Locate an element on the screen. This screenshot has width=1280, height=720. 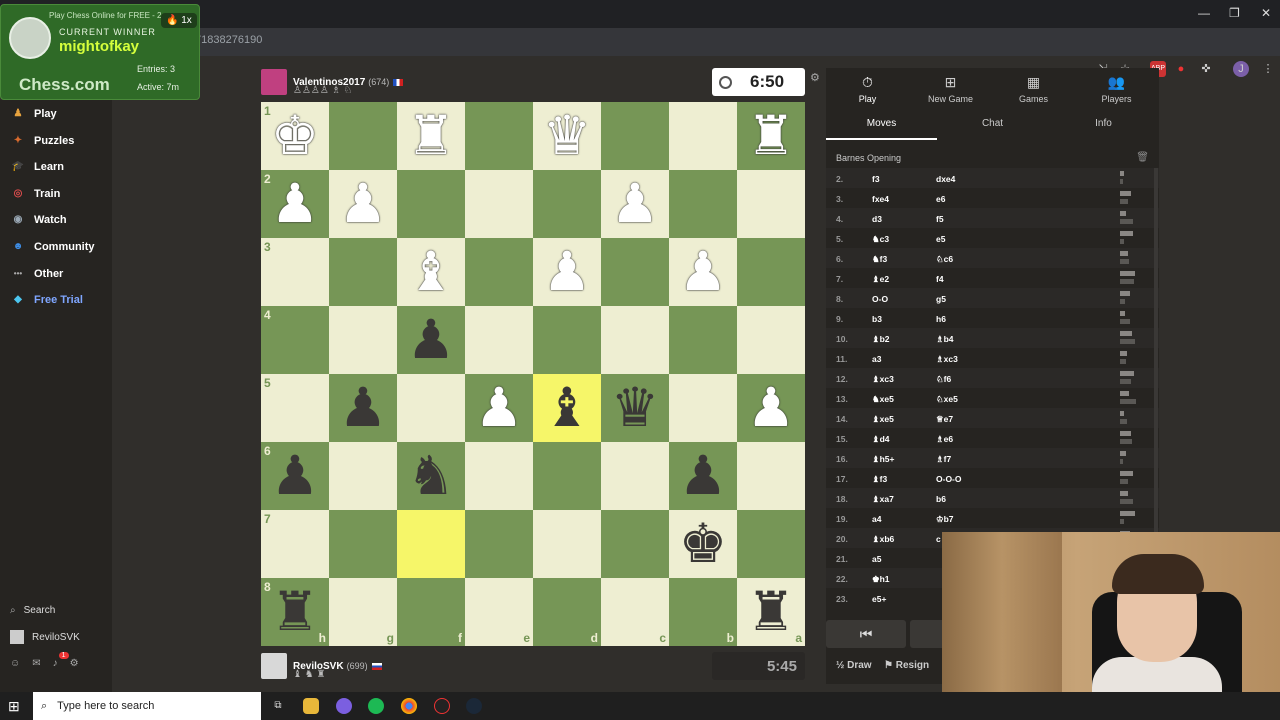
black-move: c is located at coordinates (938, 539).